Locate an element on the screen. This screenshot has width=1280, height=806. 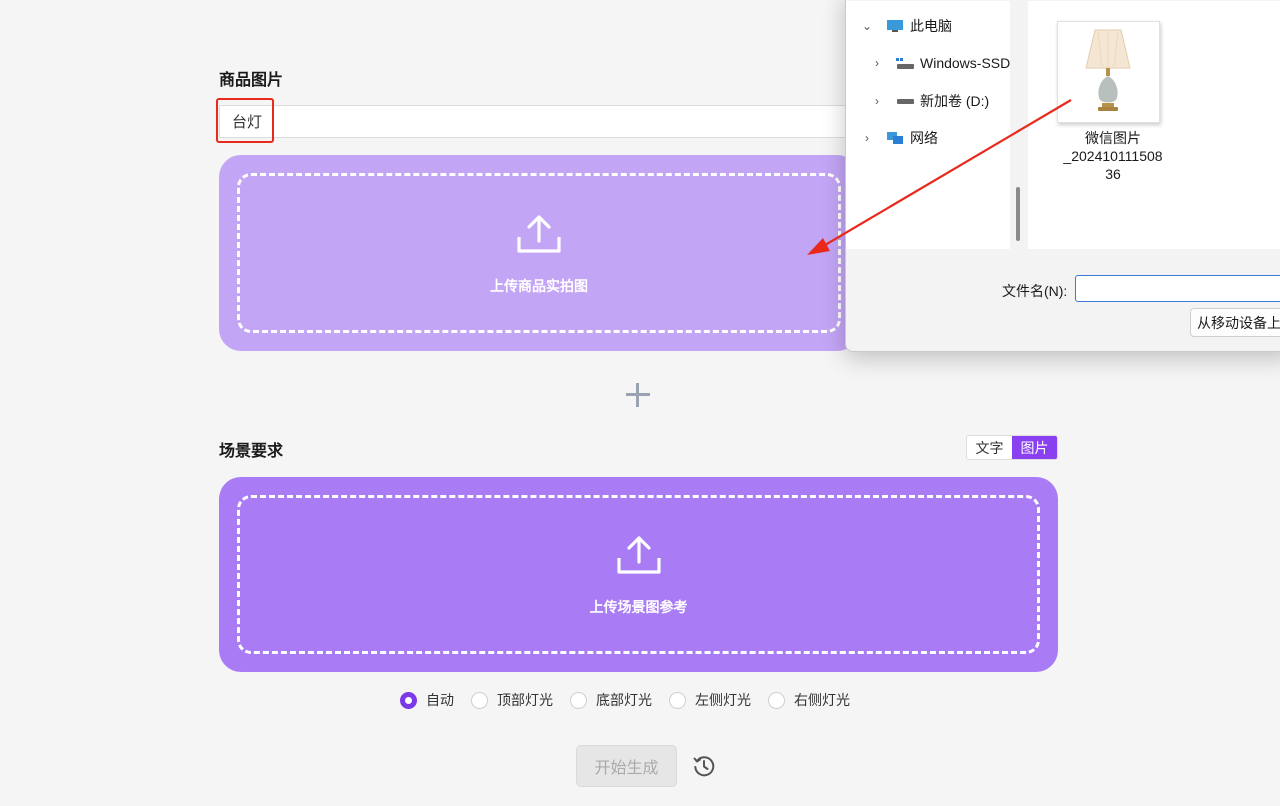
nav-label: 新加卷 (D:) is located at coordinates (955, 101).